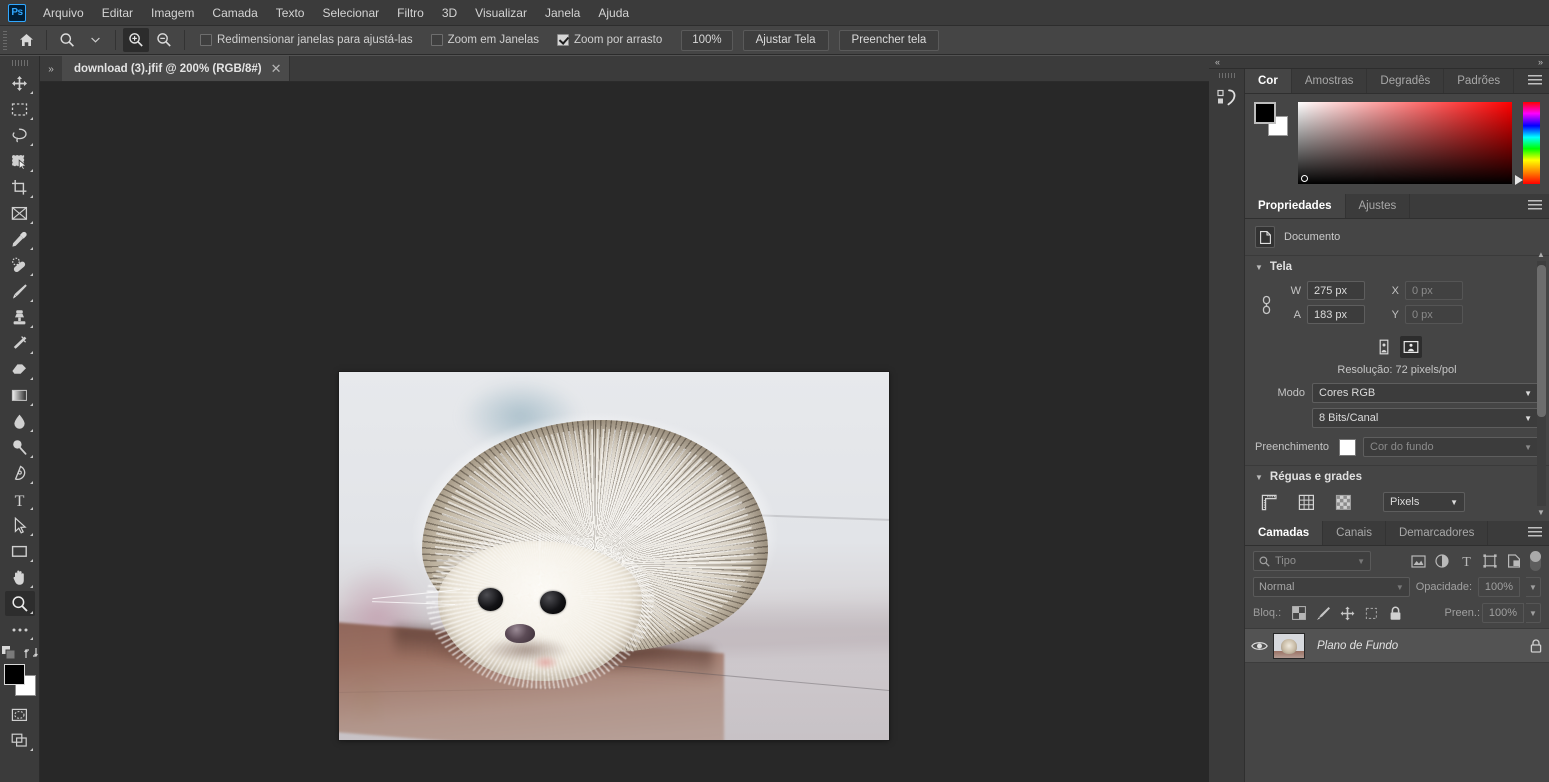 Image resolution: width=1549 pixels, height=782 pixels. What do you see at coordinates (613, 13) in the screenshot?
I see `menu-item-ajuda: Ajuda` at bounding box center [613, 13].